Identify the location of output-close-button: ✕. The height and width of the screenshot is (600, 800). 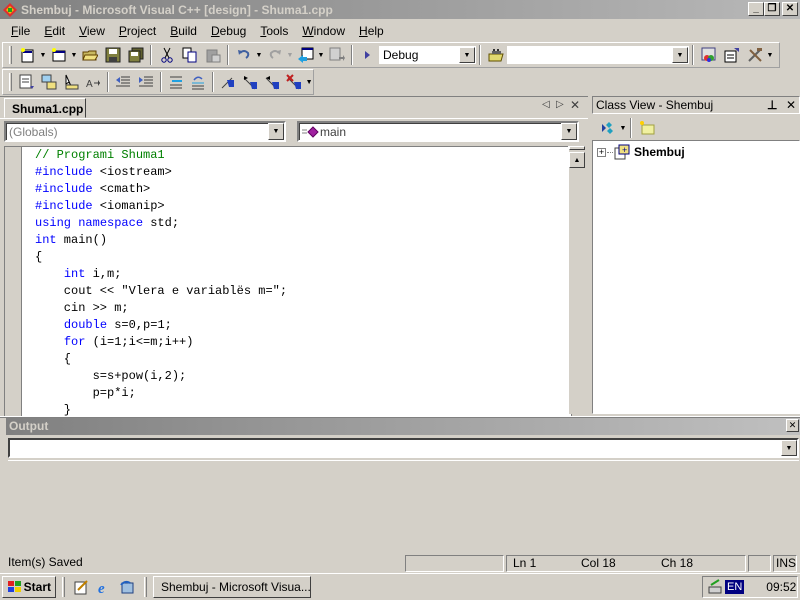
(792, 425).